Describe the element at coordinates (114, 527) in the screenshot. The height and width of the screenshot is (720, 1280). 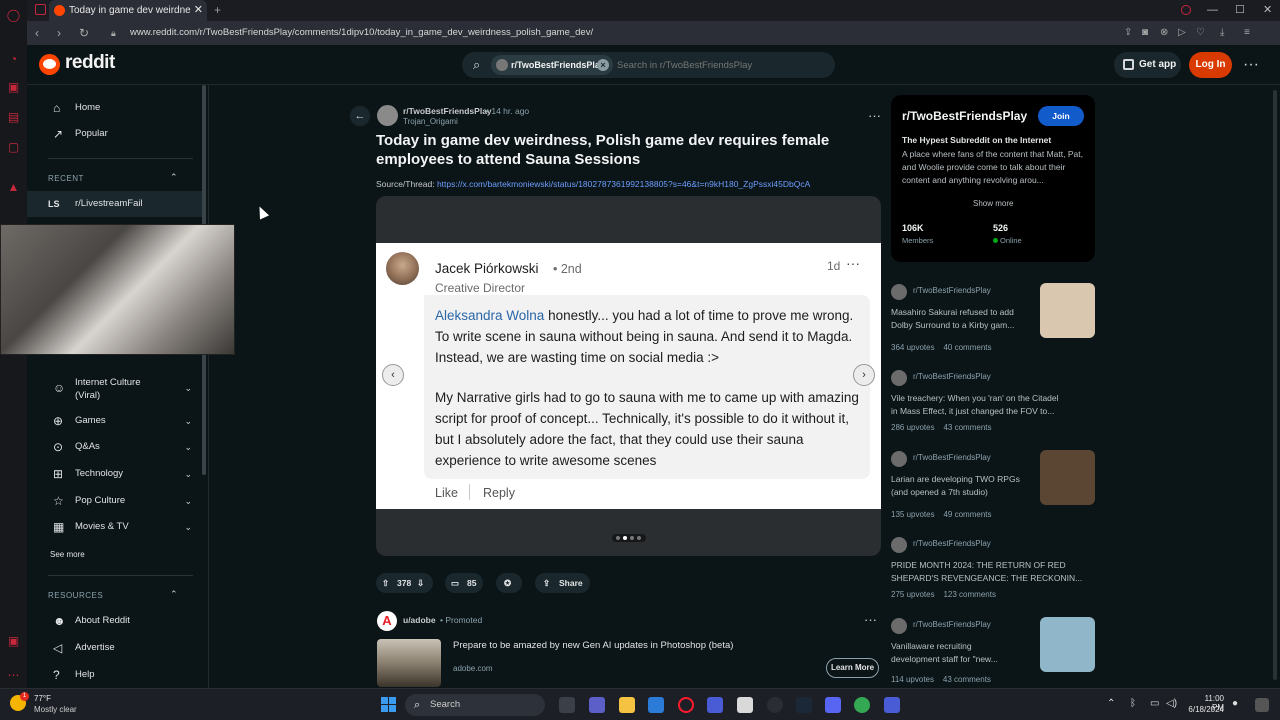
I see `sidebar-item-movies-tv: ▦ Movies & TV ⌄` at that location.